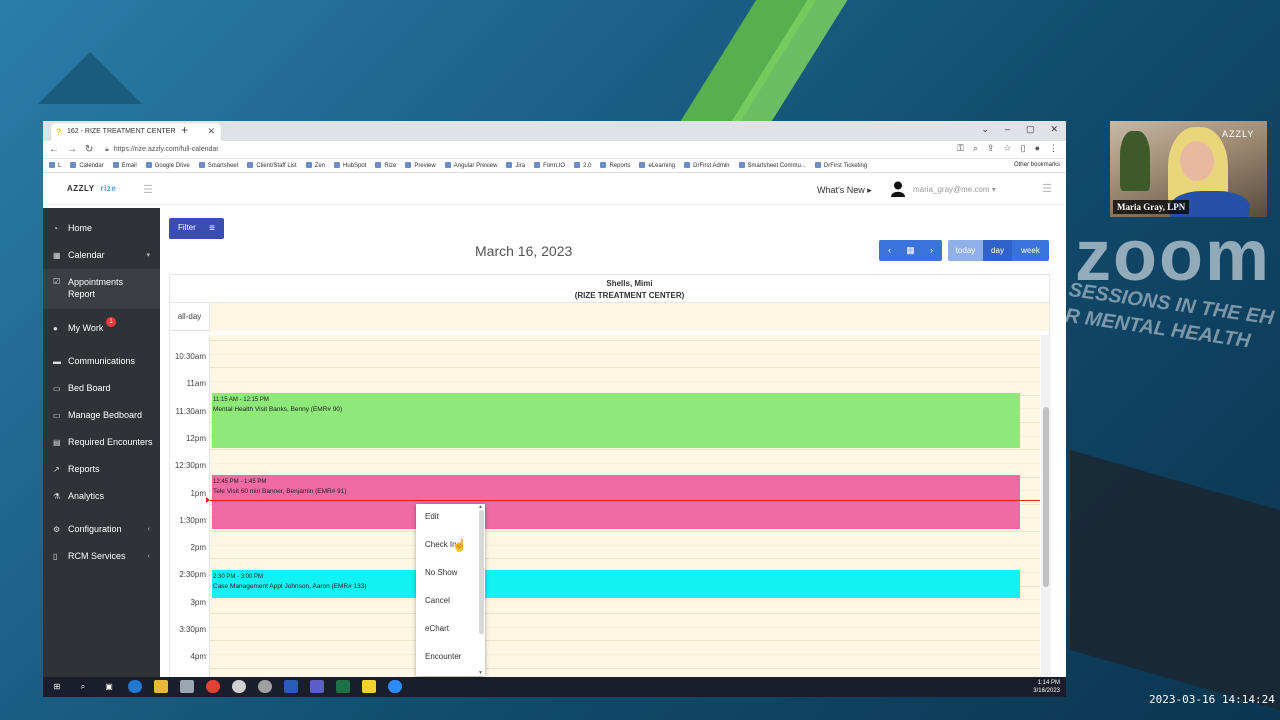  What do you see at coordinates (549, 165) in the screenshot?
I see `bookmark-item: Form.IO` at bounding box center [549, 165].